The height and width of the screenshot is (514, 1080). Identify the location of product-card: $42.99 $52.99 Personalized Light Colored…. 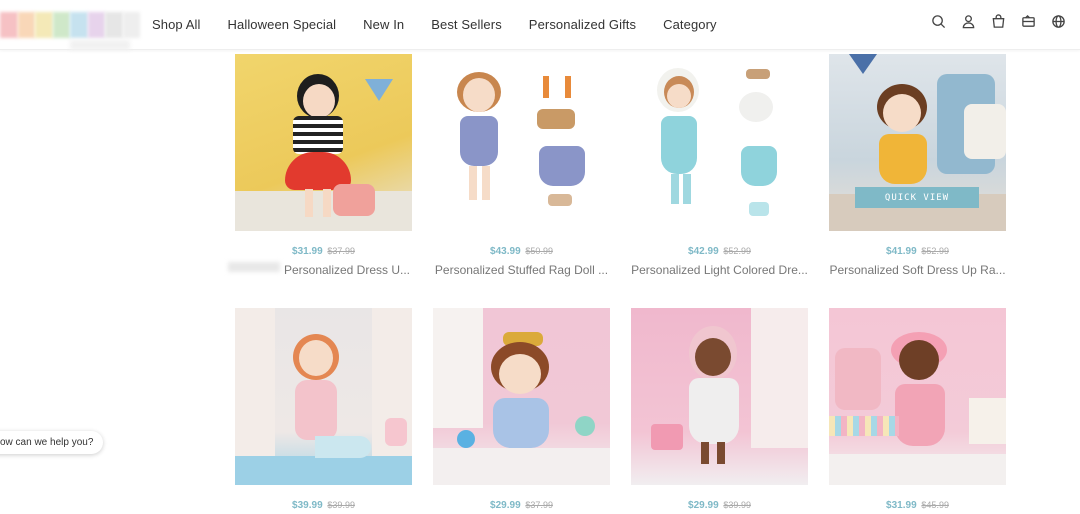
(719, 165).